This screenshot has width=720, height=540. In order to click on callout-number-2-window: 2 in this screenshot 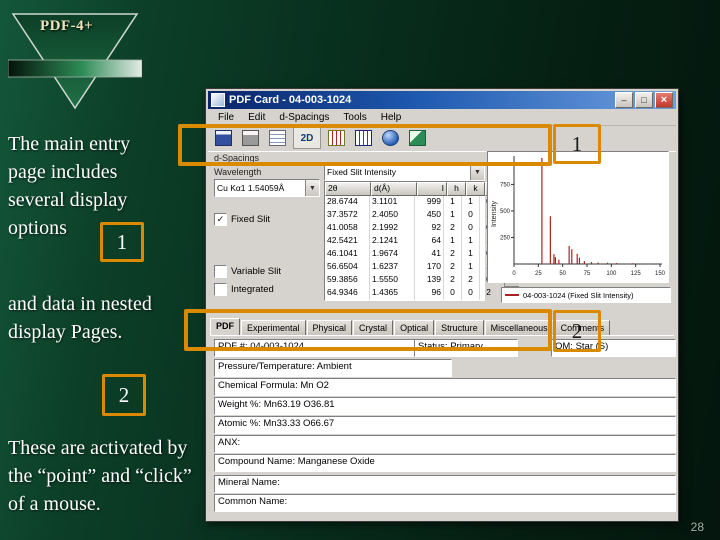, I will do `click(577, 331)`.